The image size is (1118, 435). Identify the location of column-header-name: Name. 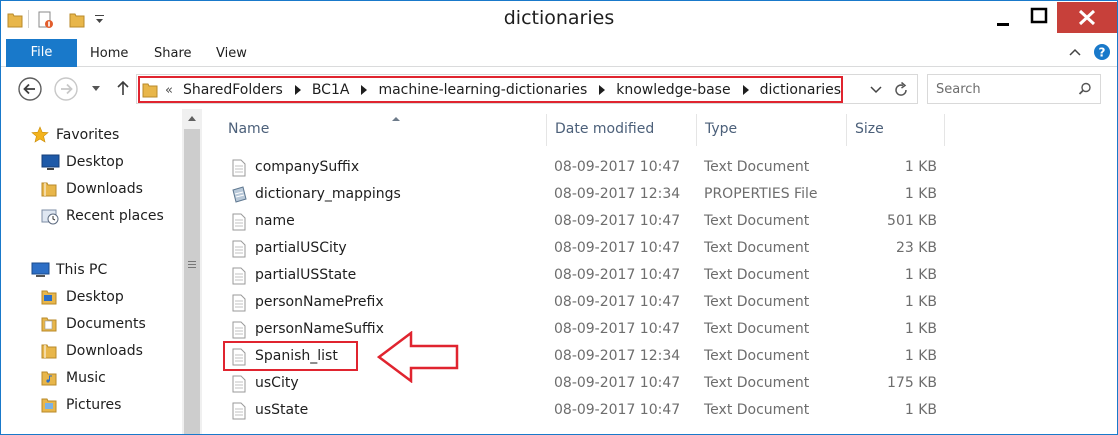
(383, 130).